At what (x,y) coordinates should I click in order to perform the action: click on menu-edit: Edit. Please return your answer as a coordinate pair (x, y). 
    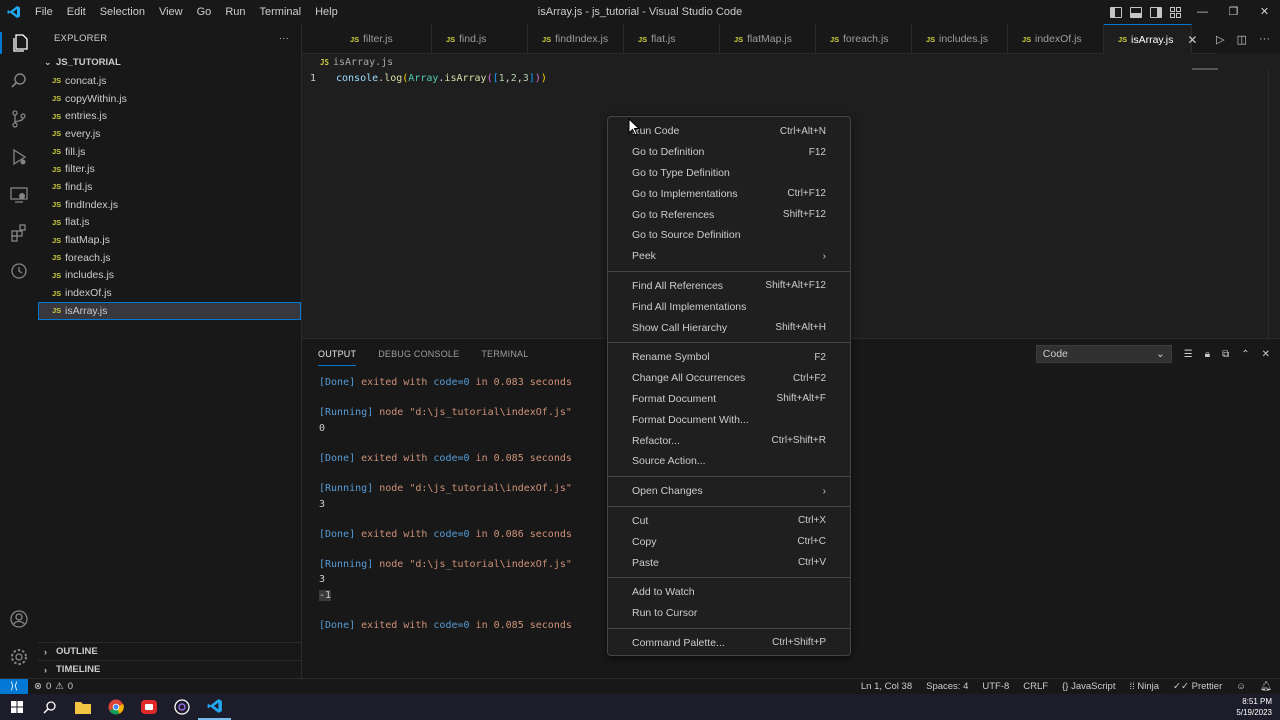
    Looking at the image, I should click on (76, 12).